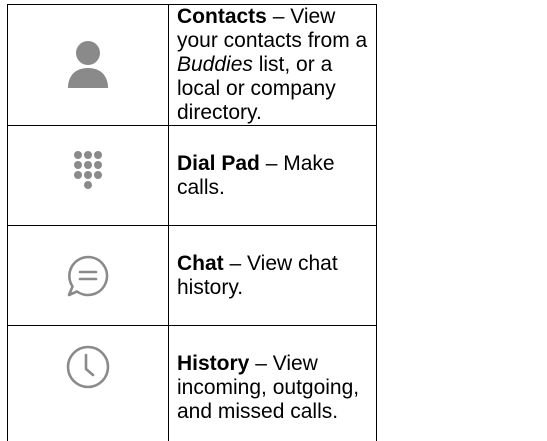  I want to click on term-label: Contacts, so click(222, 16).